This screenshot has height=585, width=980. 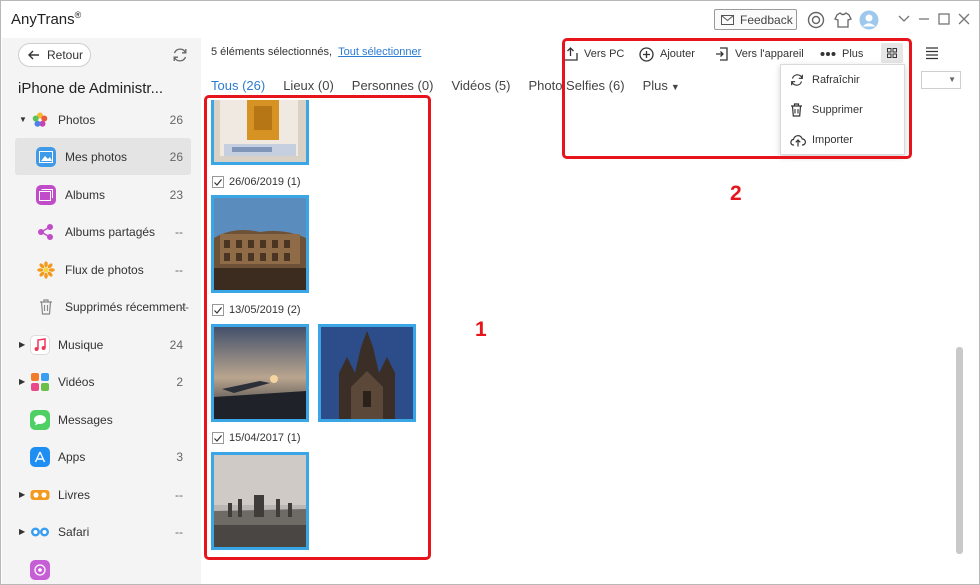 I want to click on sidebar-item-photos: ▼ Photos 26, so click(x=101, y=119).